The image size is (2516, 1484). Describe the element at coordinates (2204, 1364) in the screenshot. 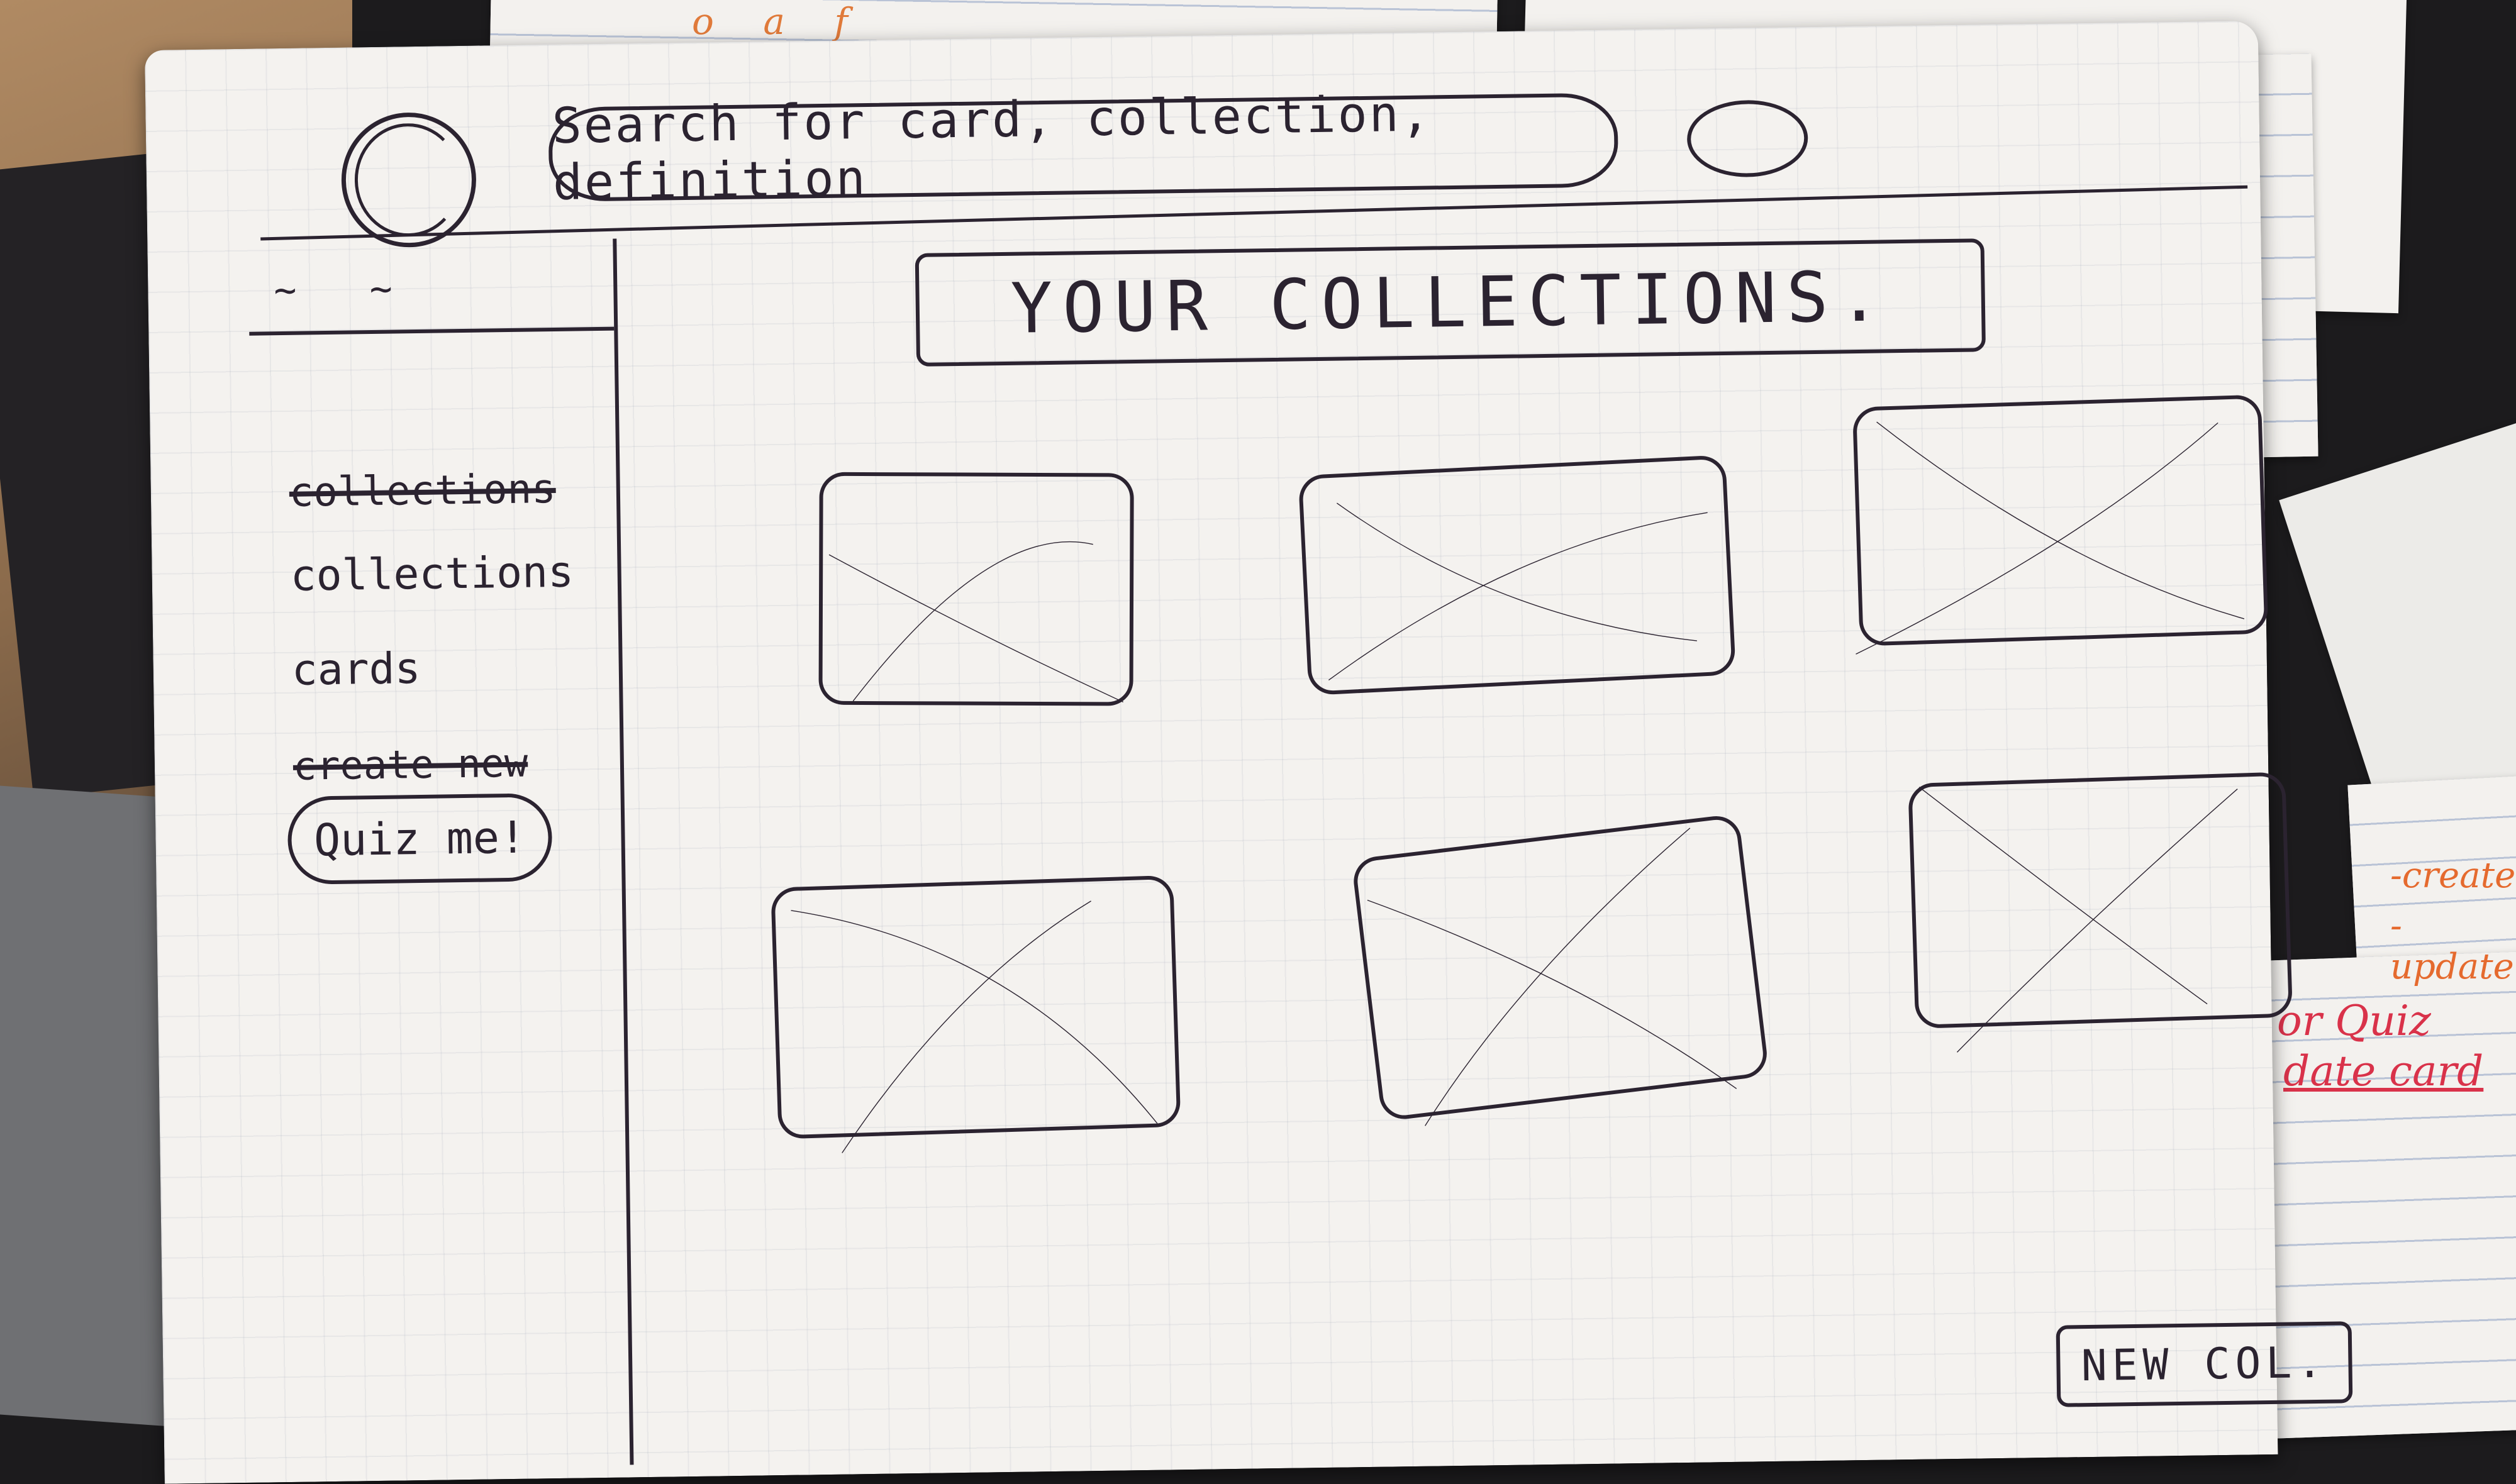

I see `new-collection-button: NEW COL.` at that location.